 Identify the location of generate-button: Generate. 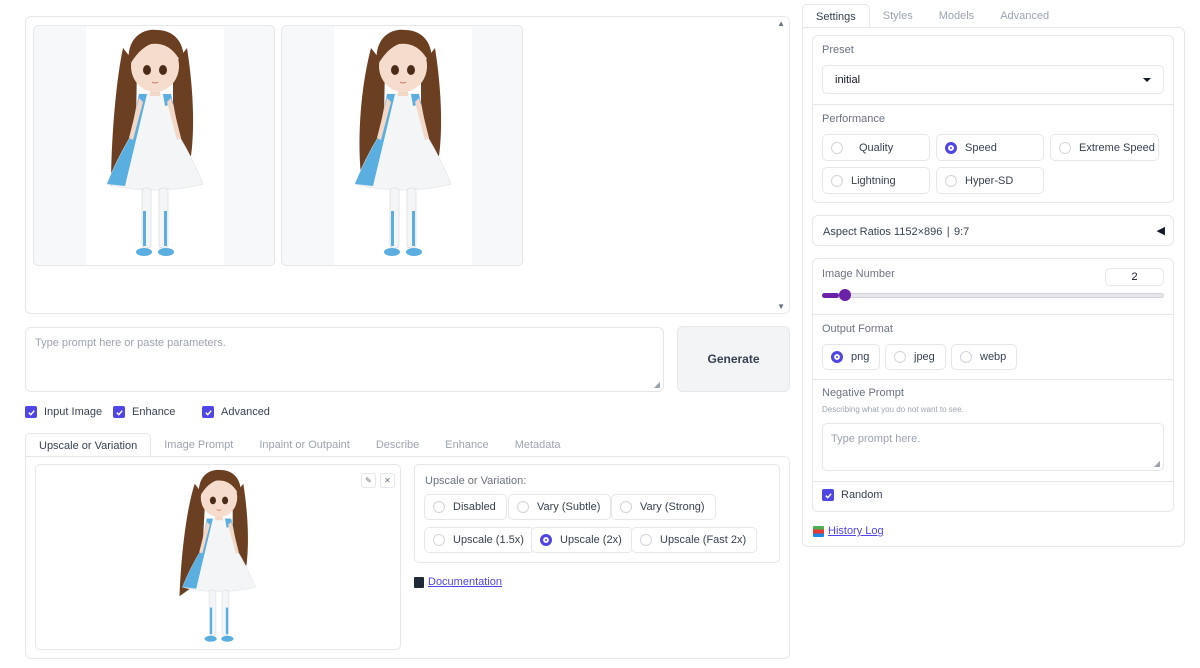
(733, 359).